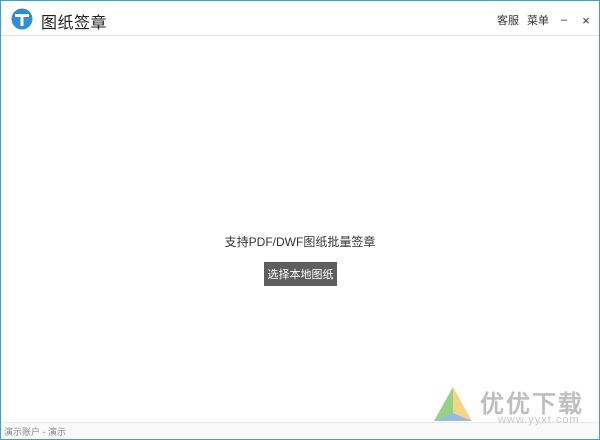 The width and height of the screenshot is (600, 440). I want to click on support-hint-text: 支持PDF/DWF图纸批量签章, so click(300, 242).